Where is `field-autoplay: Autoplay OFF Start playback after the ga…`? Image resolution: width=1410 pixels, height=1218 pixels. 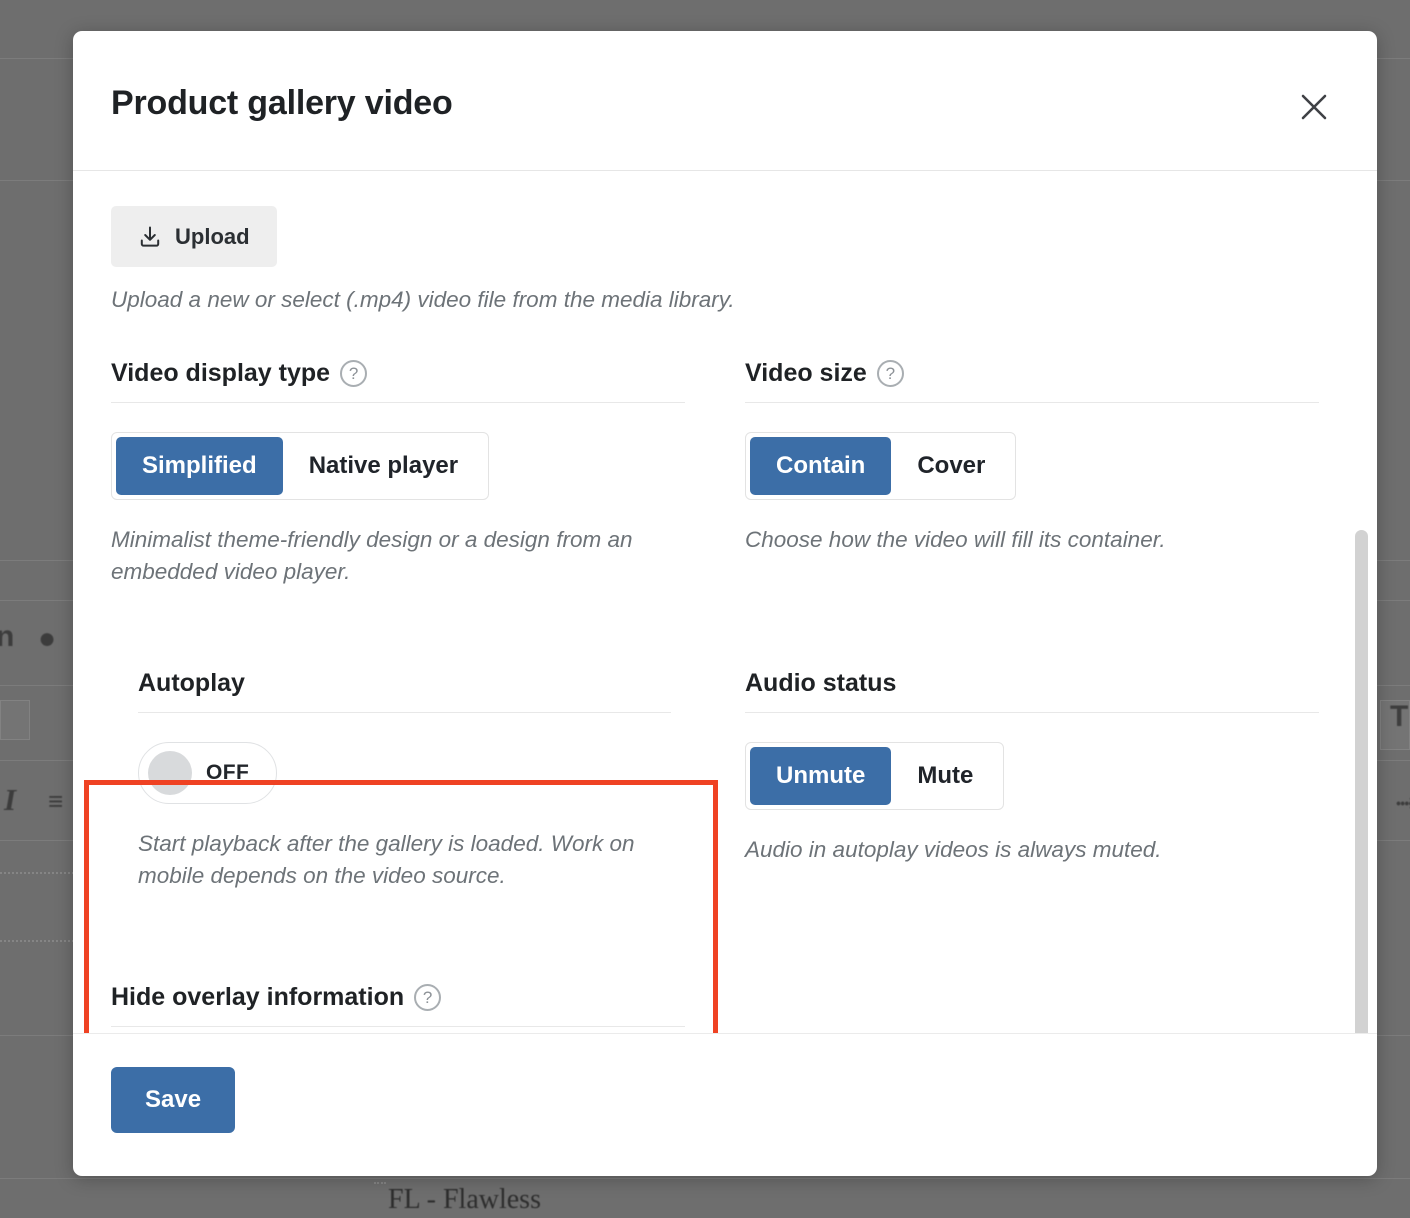
field-autoplay: Autoplay OFF Start playback after the ga… is located at coordinates (391, 780).